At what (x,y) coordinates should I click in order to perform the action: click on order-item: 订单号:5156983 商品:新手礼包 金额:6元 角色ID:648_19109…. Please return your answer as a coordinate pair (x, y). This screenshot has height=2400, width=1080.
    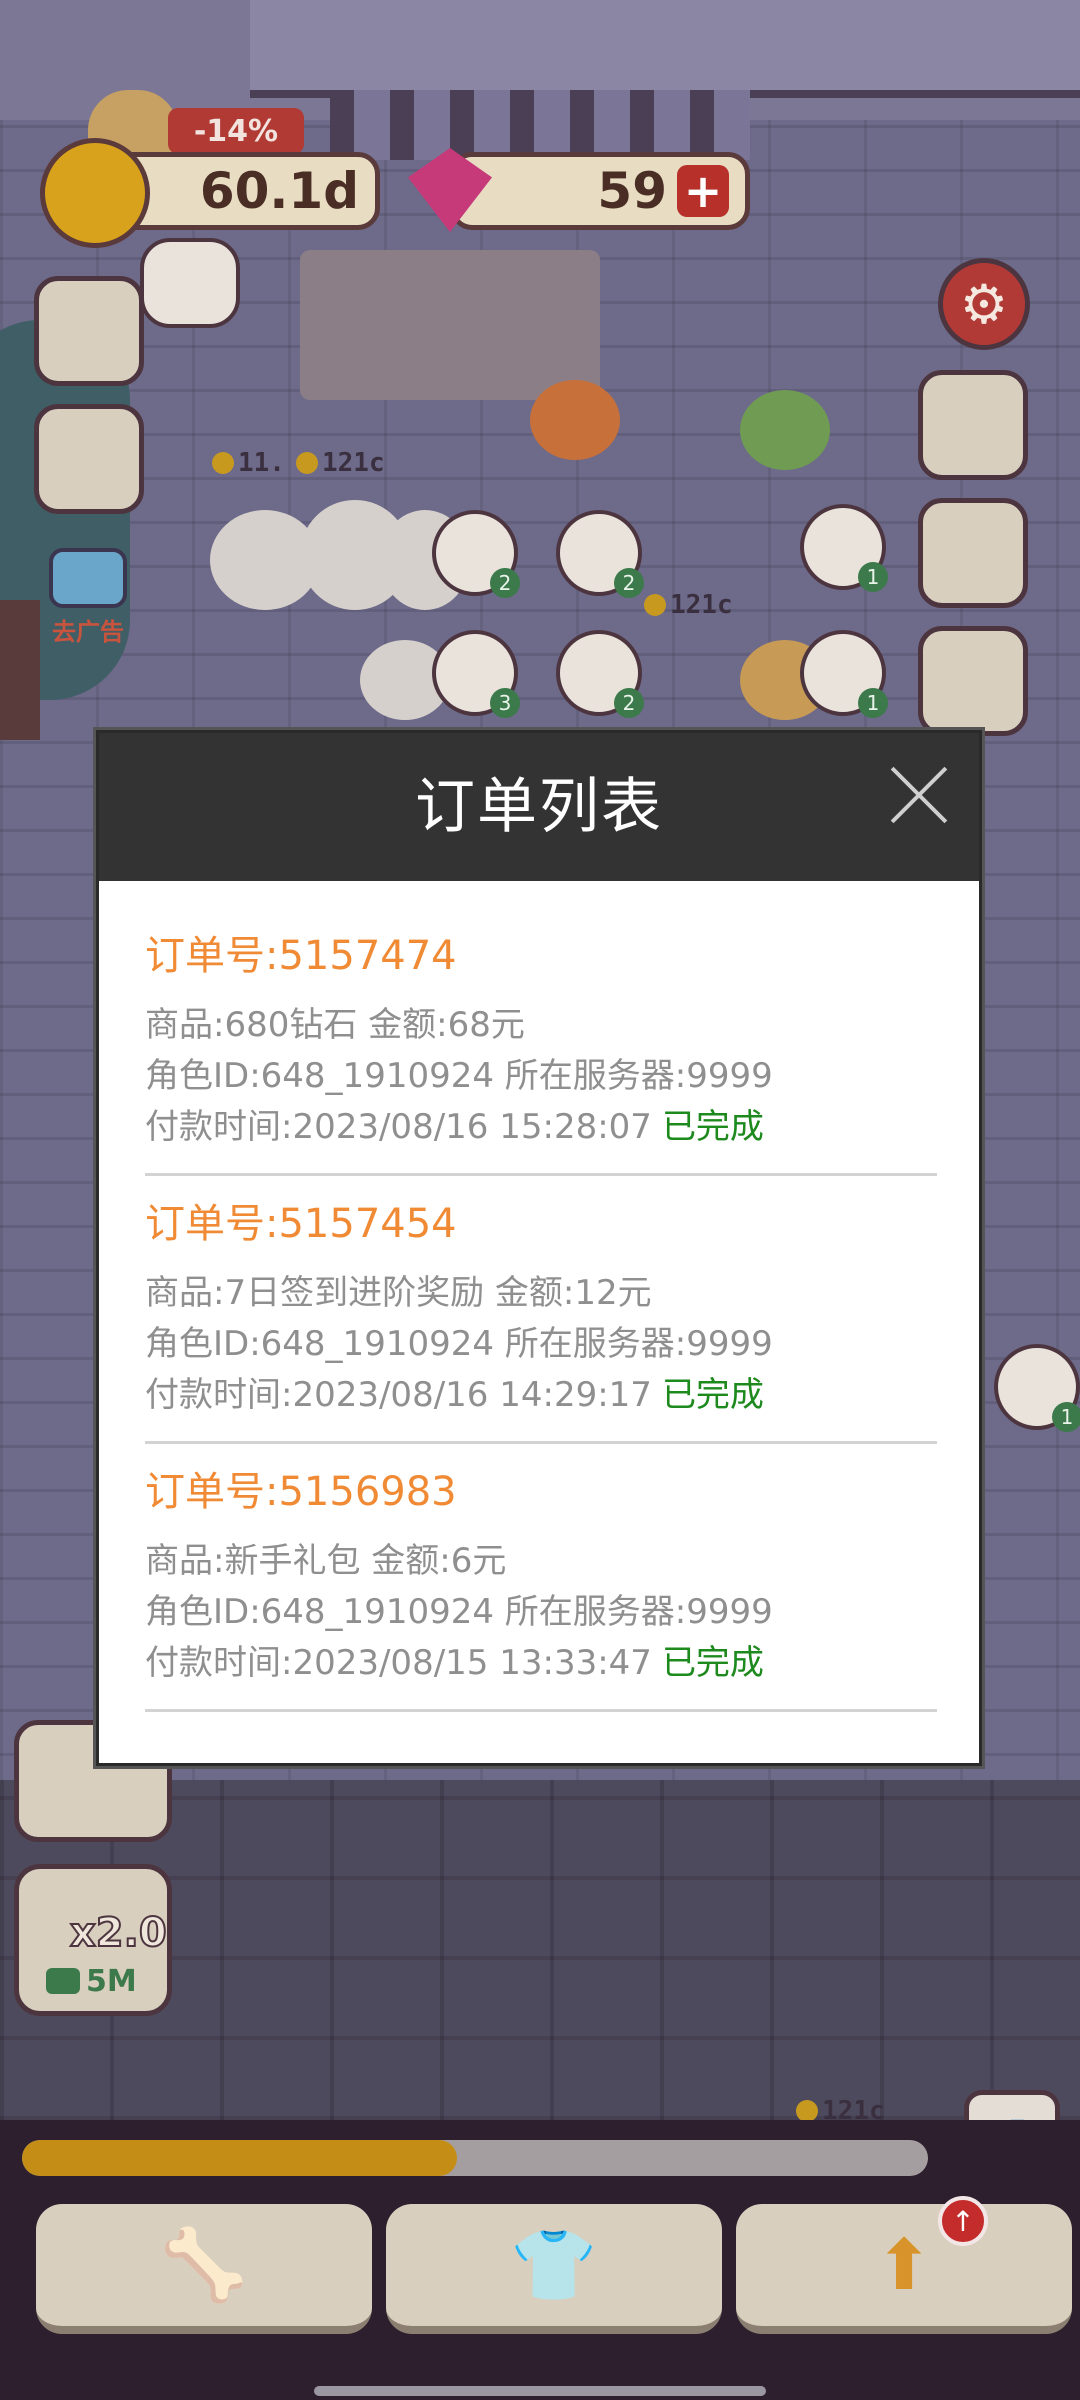
    Looking at the image, I should click on (541, 1579).